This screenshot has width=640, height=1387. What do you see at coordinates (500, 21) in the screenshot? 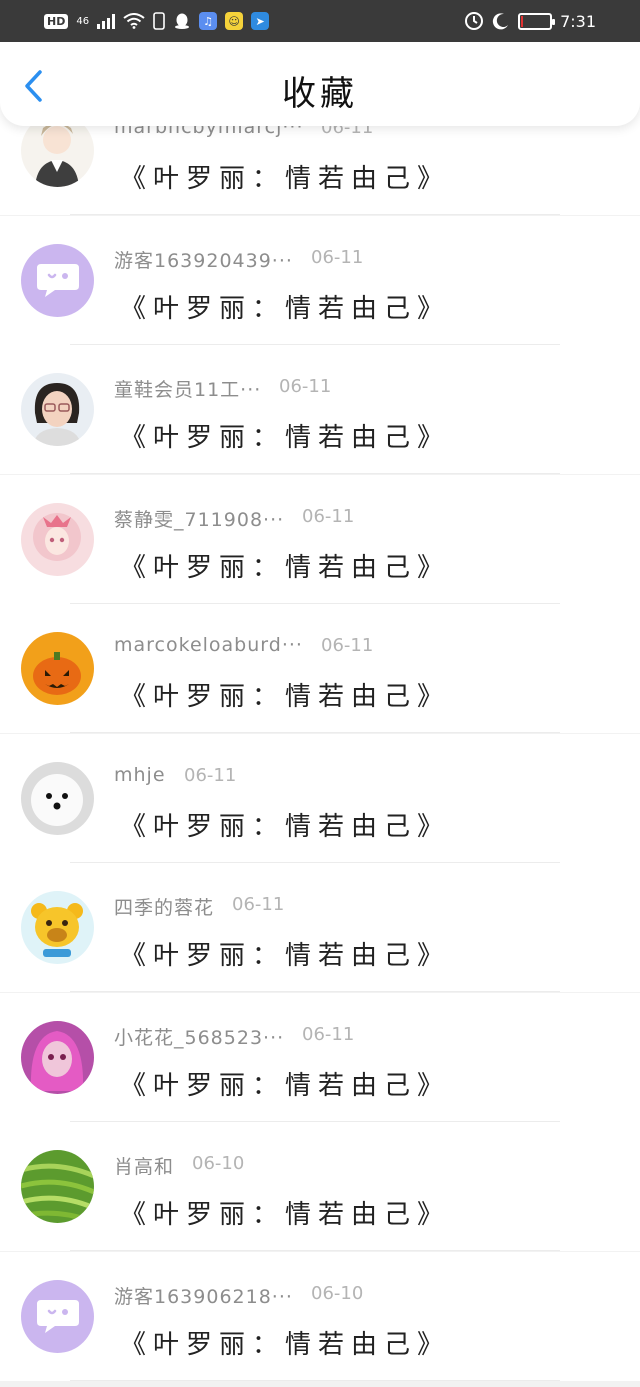
I see `moon-icon` at bounding box center [500, 21].